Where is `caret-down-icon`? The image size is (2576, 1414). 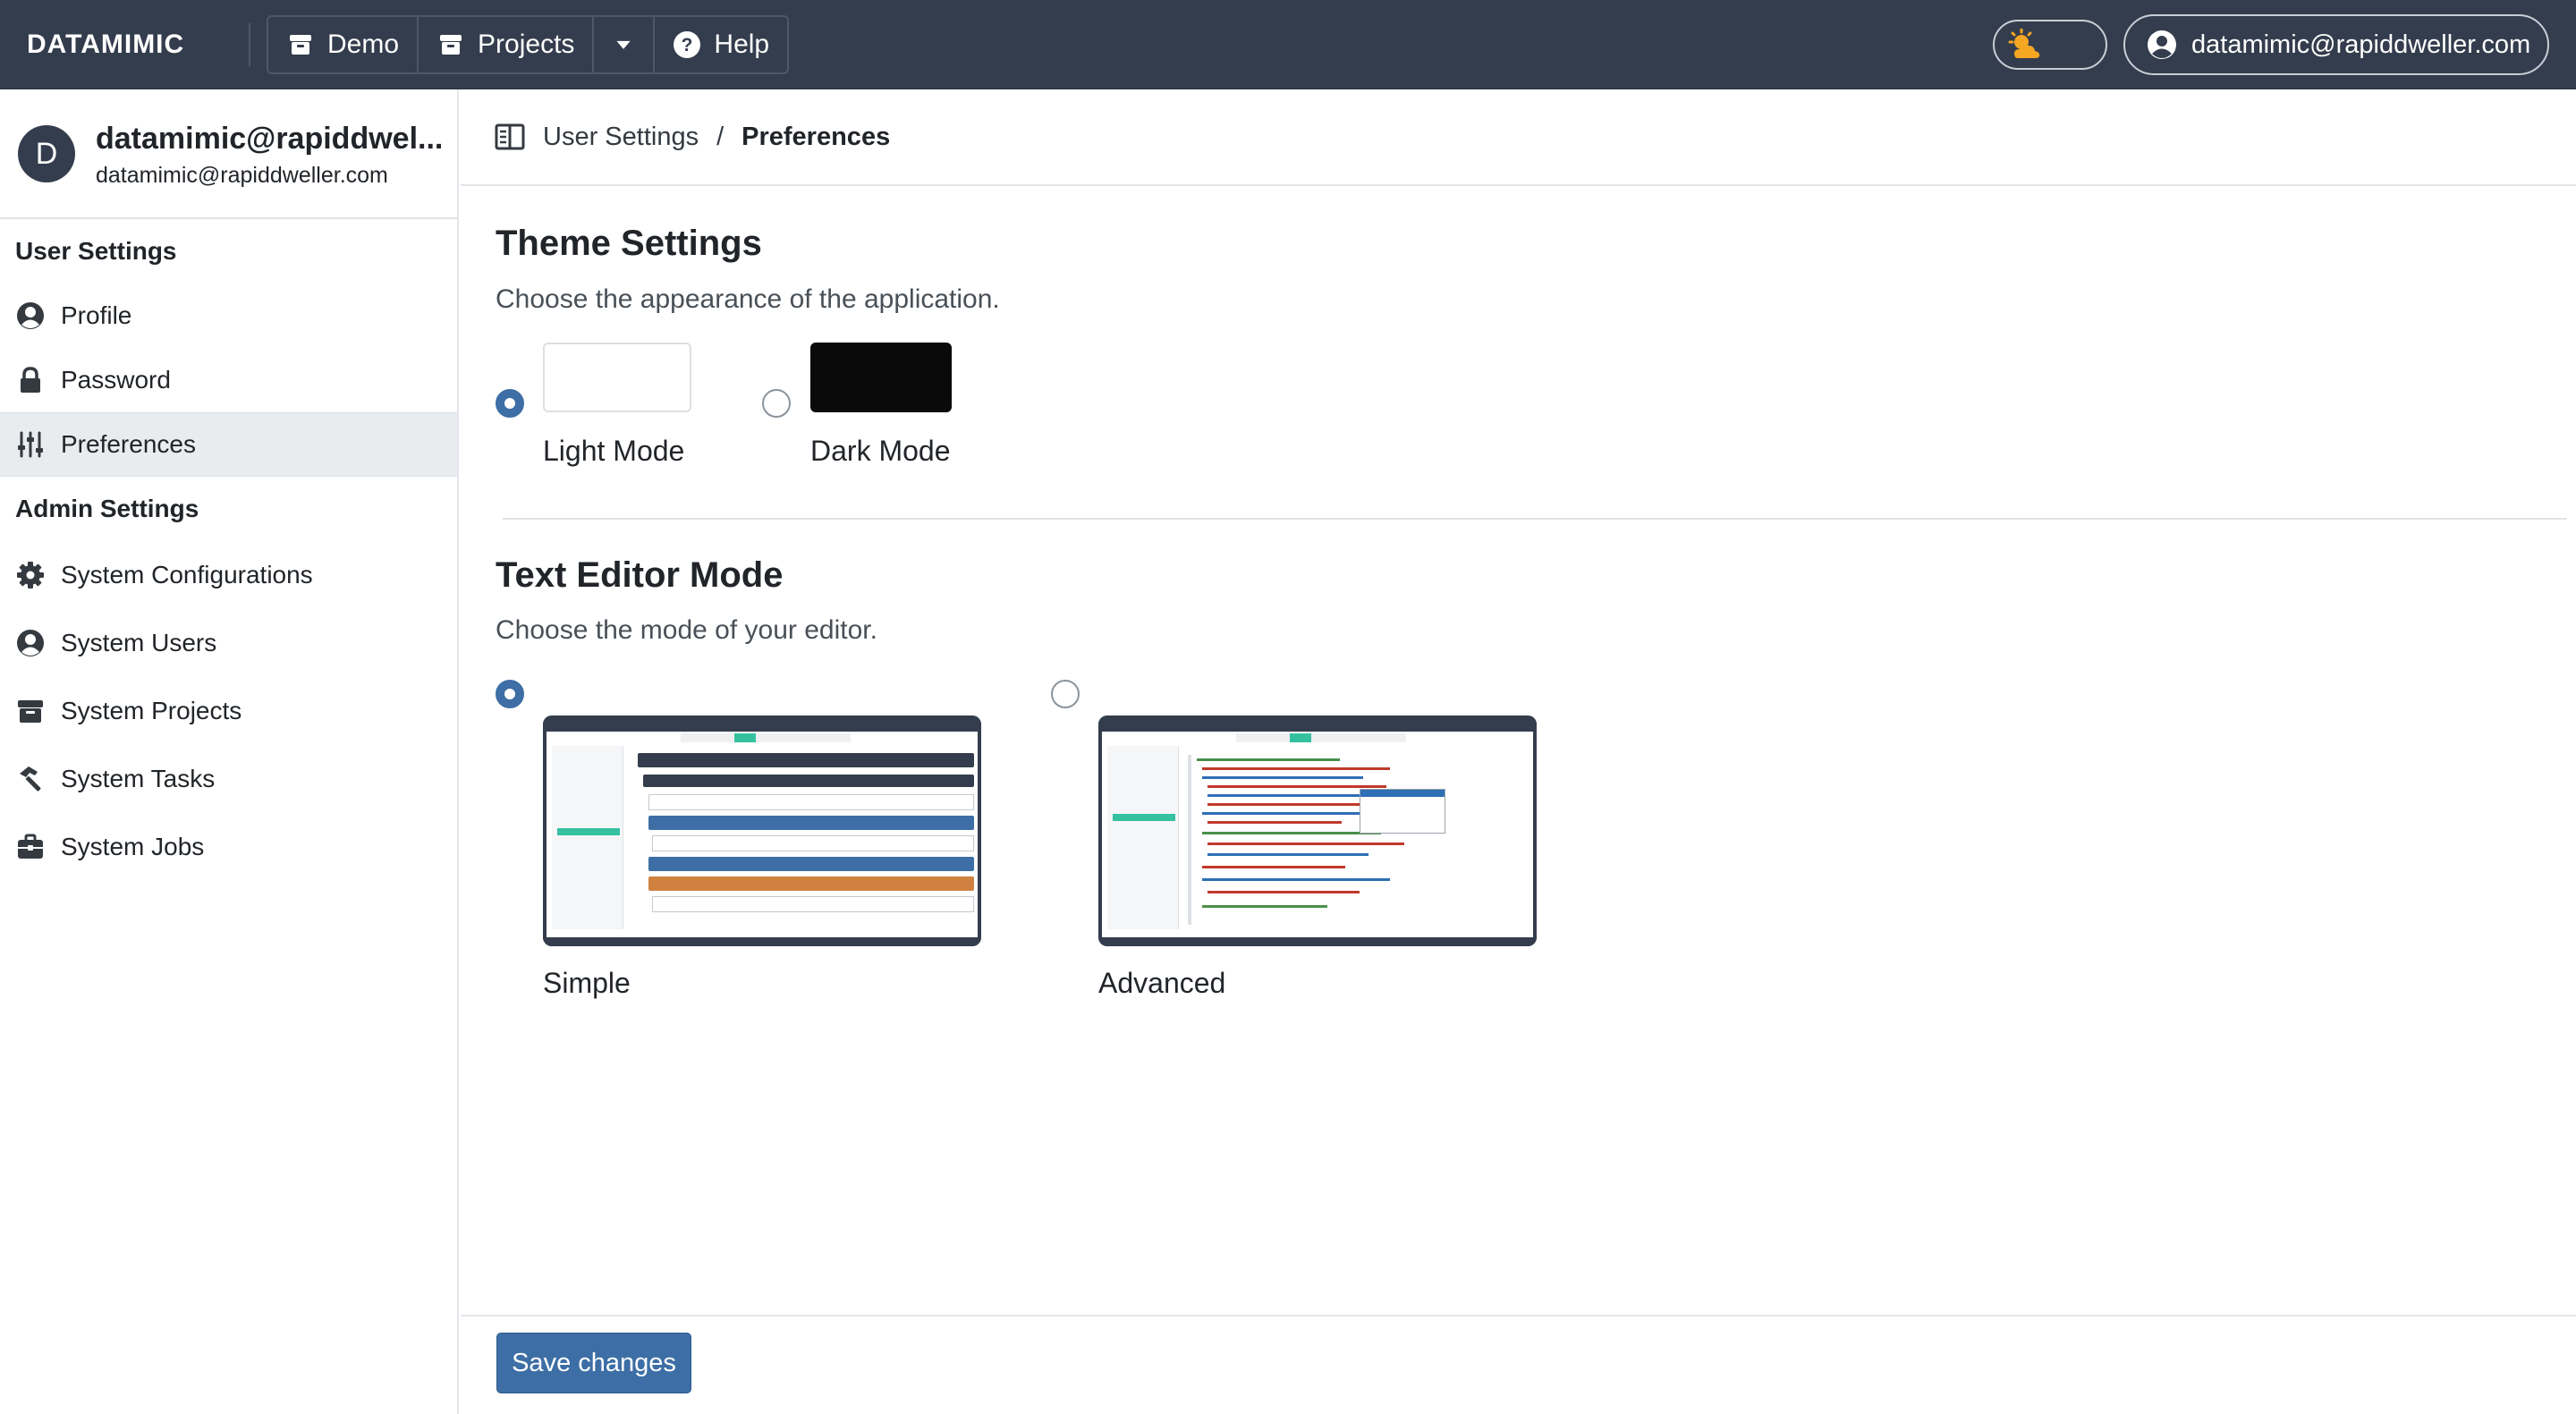
caret-down-icon is located at coordinates (623, 44).